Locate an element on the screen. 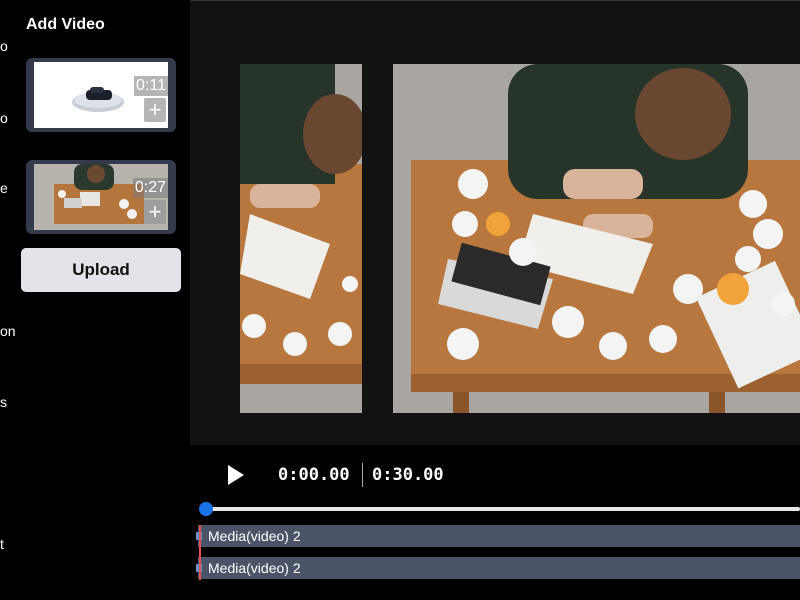 Image resolution: width=800 pixels, height=600 pixels. video-duration: 0:27 is located at coordinates (150, 188).